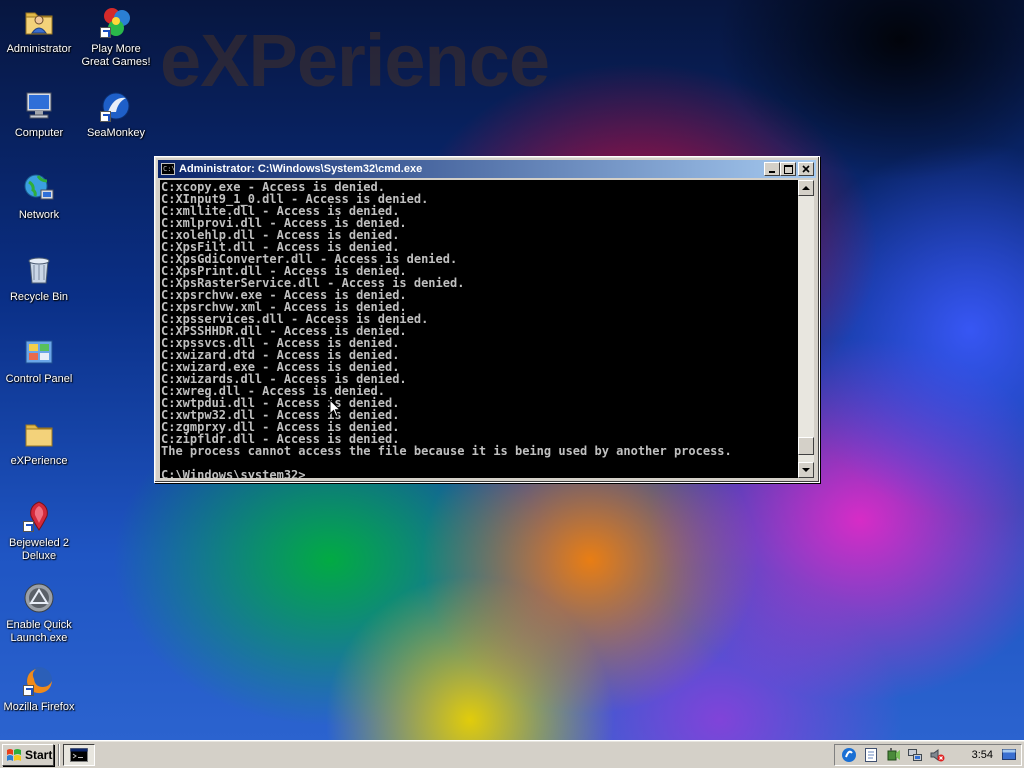 This screenshot has height=768, width=1024. I want to click on seamonkey-icon, so click(116, 106).